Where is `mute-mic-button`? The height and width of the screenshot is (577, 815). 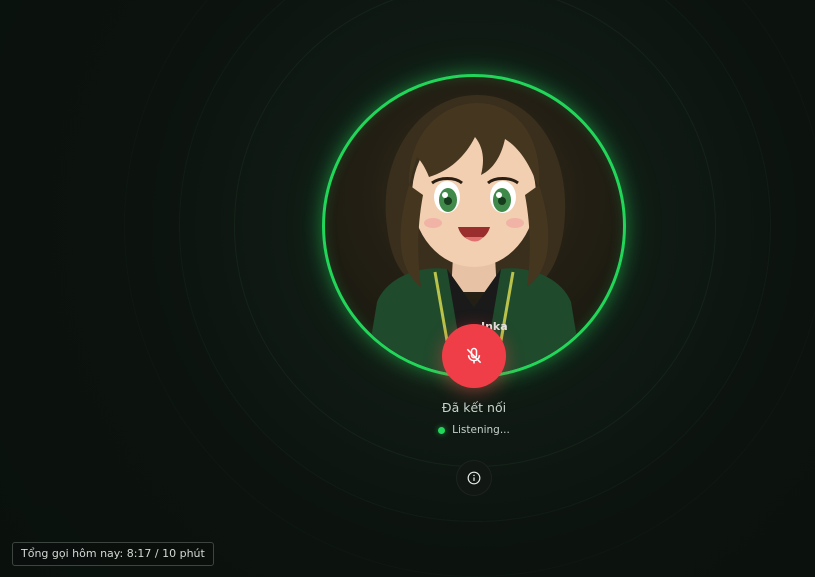 mute-mic-button is located at coordinates (474, 356).